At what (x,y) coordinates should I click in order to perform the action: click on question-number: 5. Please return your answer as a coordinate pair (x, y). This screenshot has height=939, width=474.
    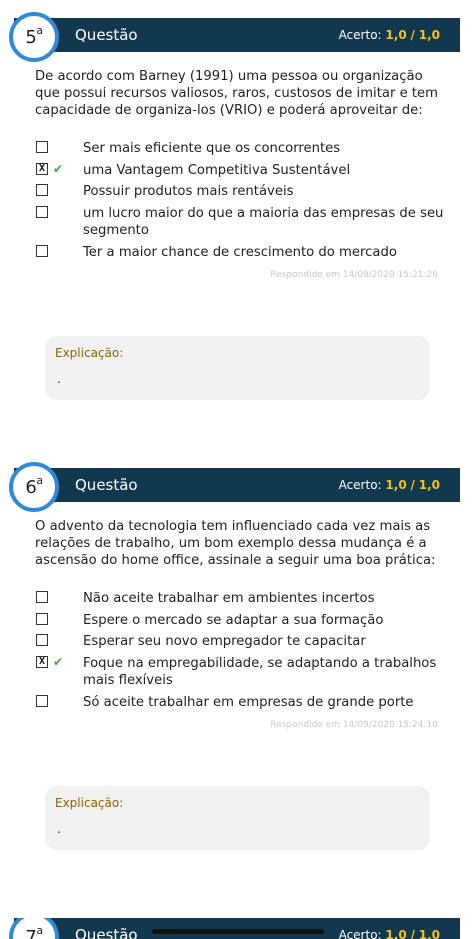
    Looking at the image, I should click on (31, 37).